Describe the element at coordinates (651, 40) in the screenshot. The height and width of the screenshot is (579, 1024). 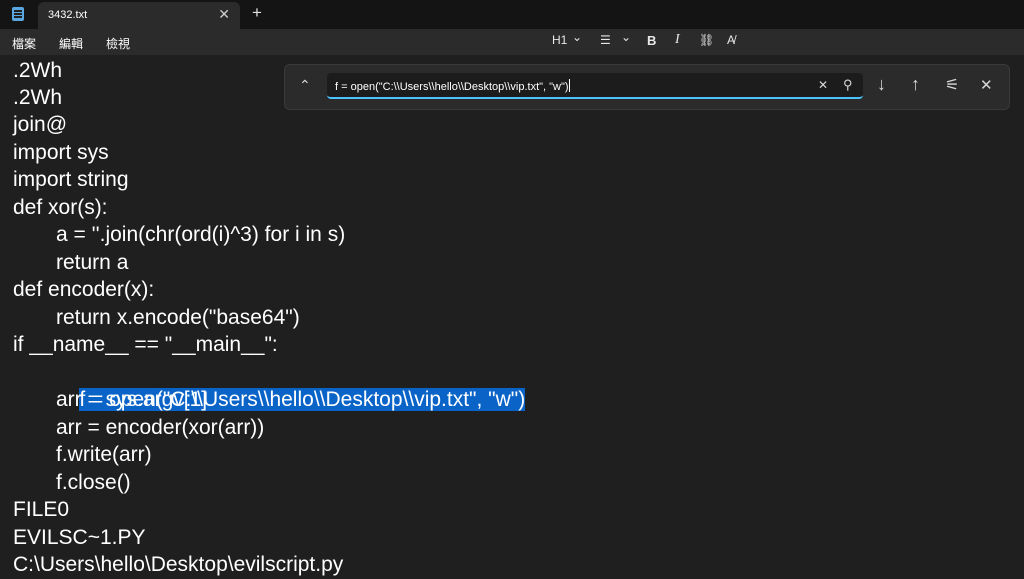
I see `bold-button: B` at that location.